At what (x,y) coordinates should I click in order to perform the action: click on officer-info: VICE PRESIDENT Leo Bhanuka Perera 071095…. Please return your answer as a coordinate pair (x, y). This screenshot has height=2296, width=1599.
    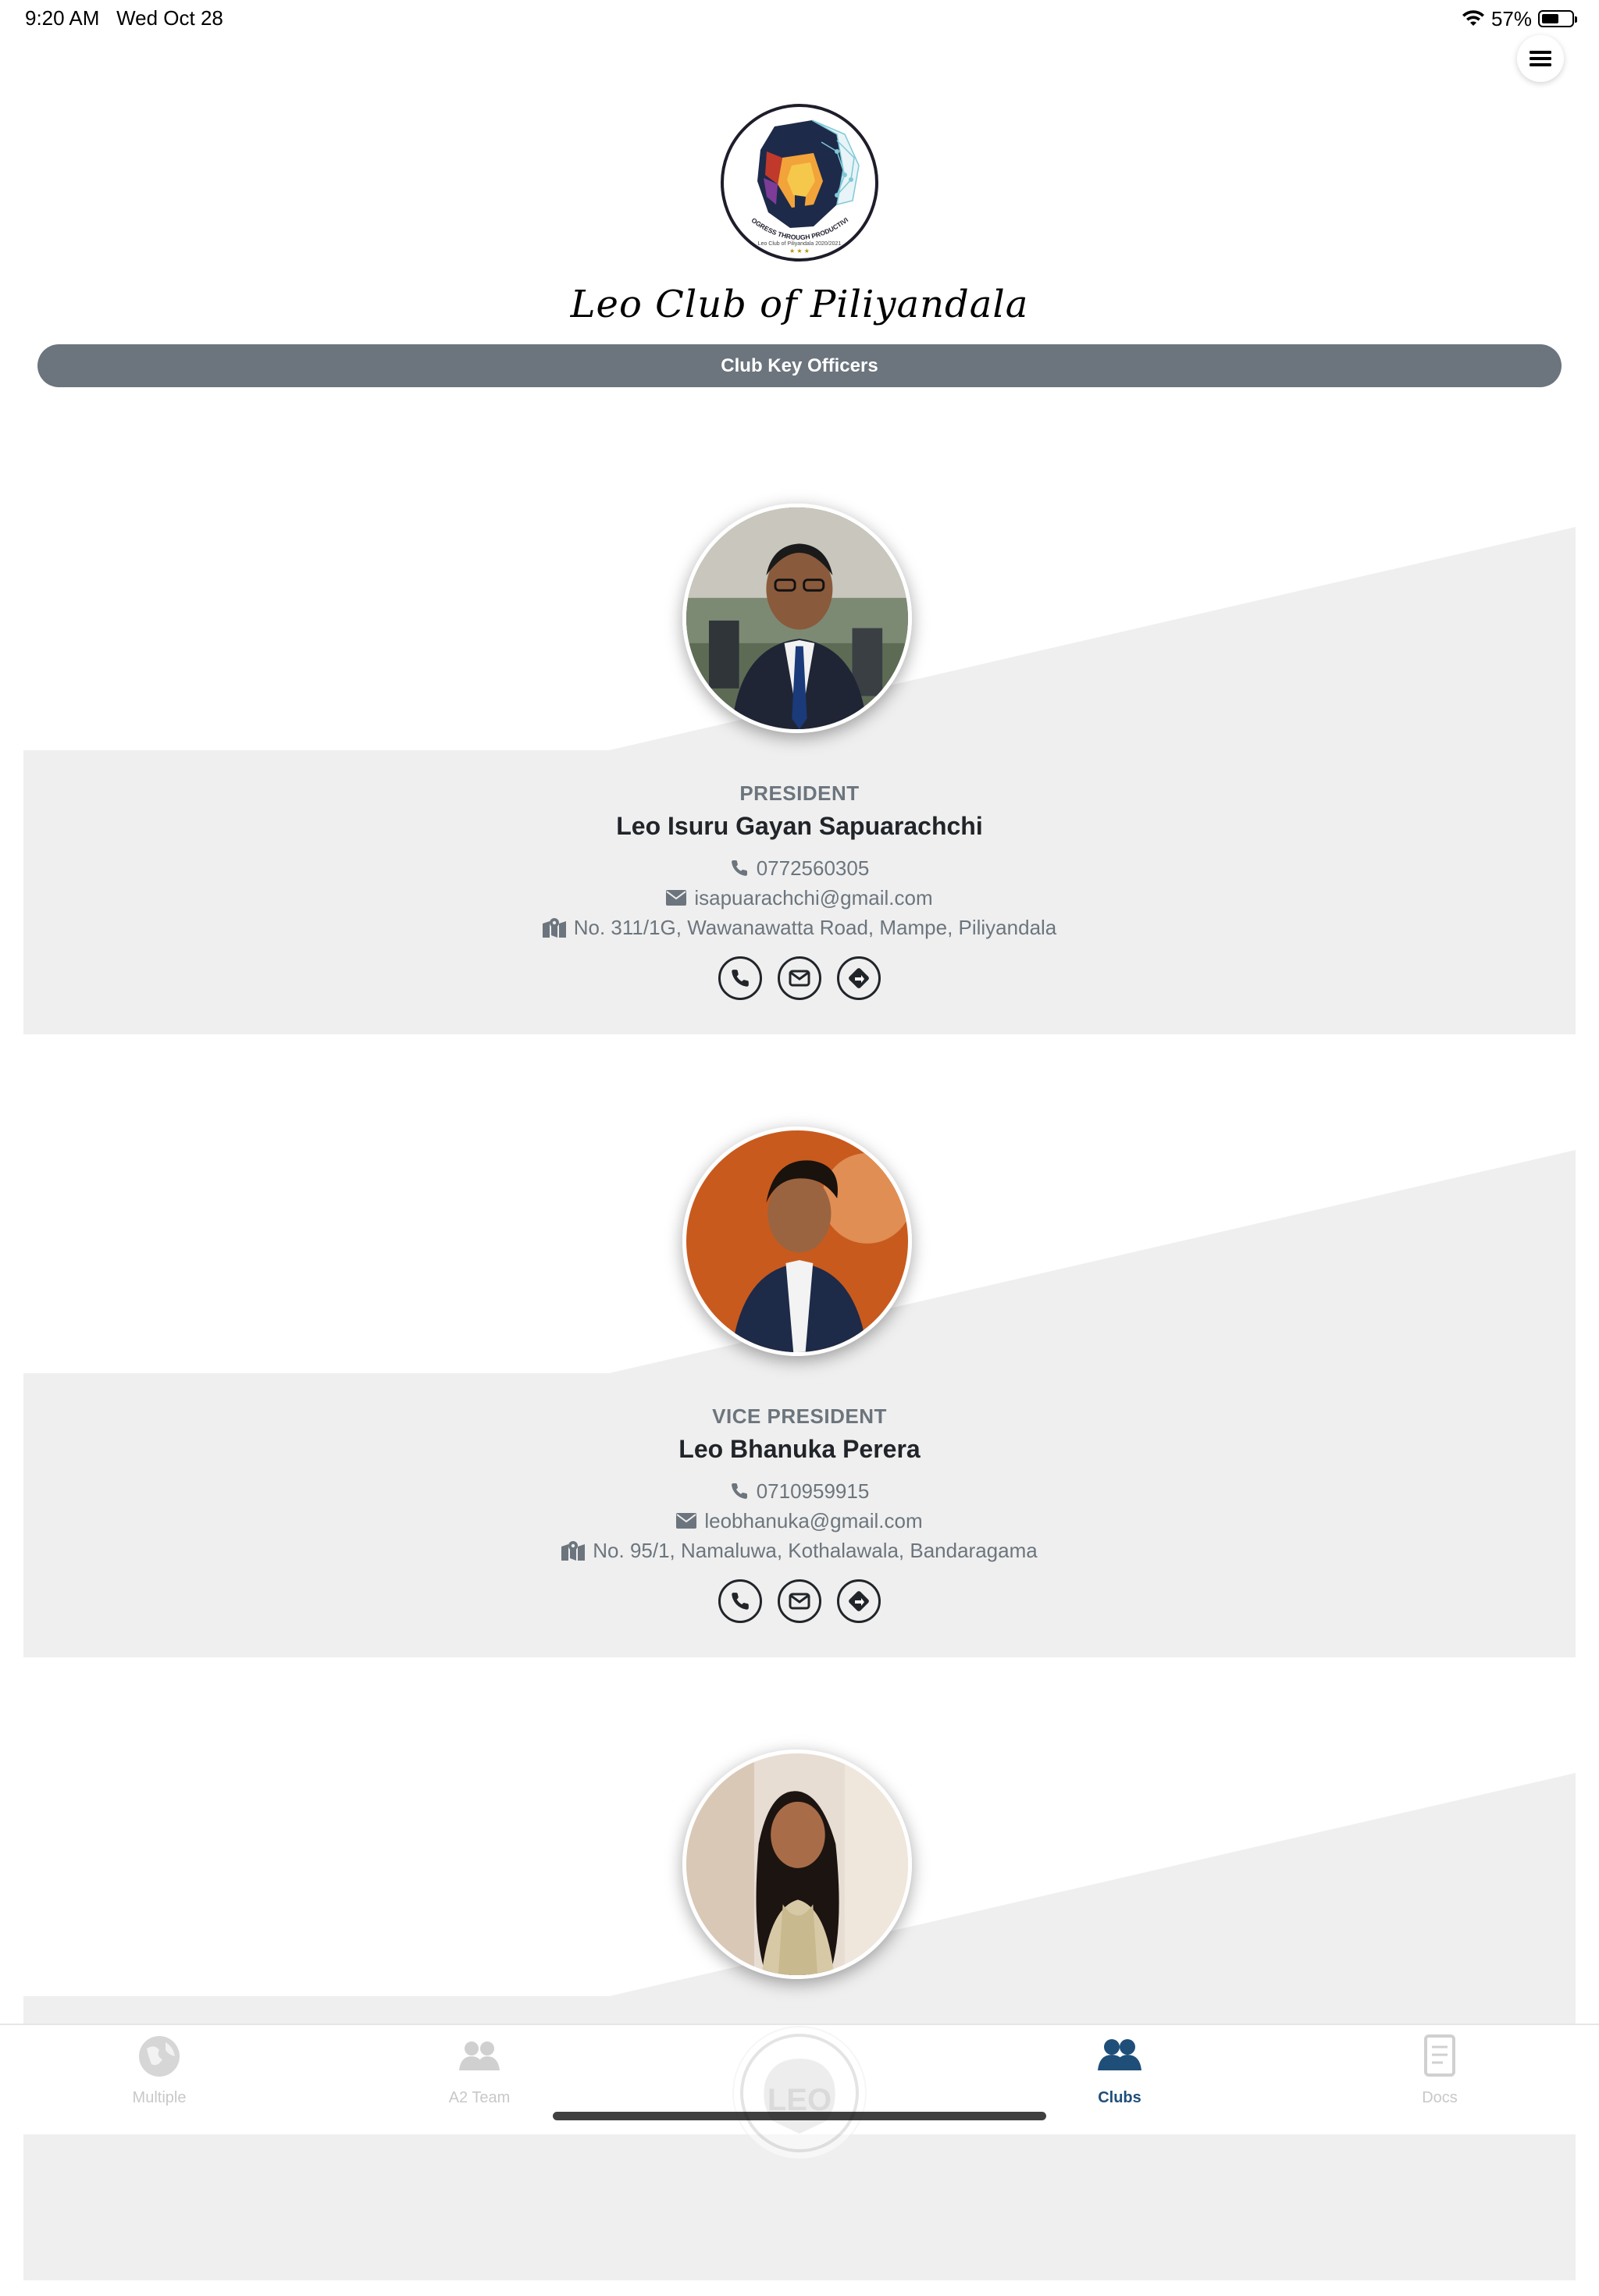
    Looking at the image, I should click on (799, 1512).